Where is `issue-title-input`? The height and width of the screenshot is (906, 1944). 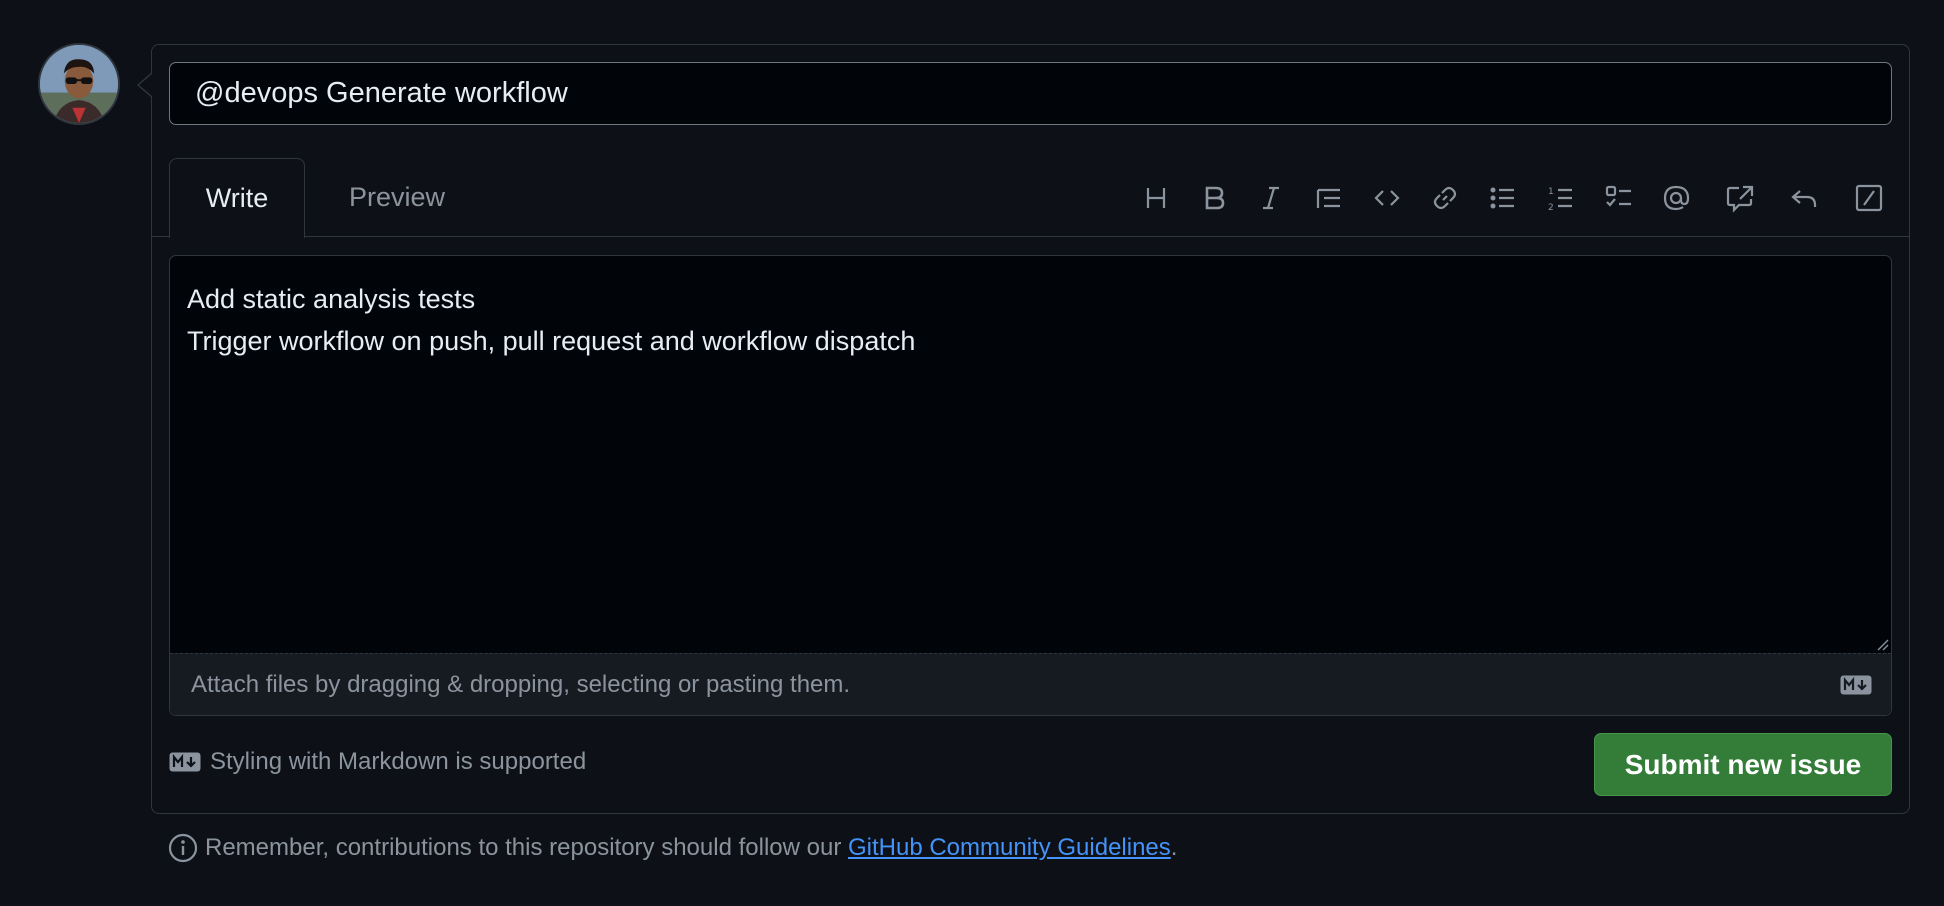 issue-title-input is located at coordinates (1030, 93).